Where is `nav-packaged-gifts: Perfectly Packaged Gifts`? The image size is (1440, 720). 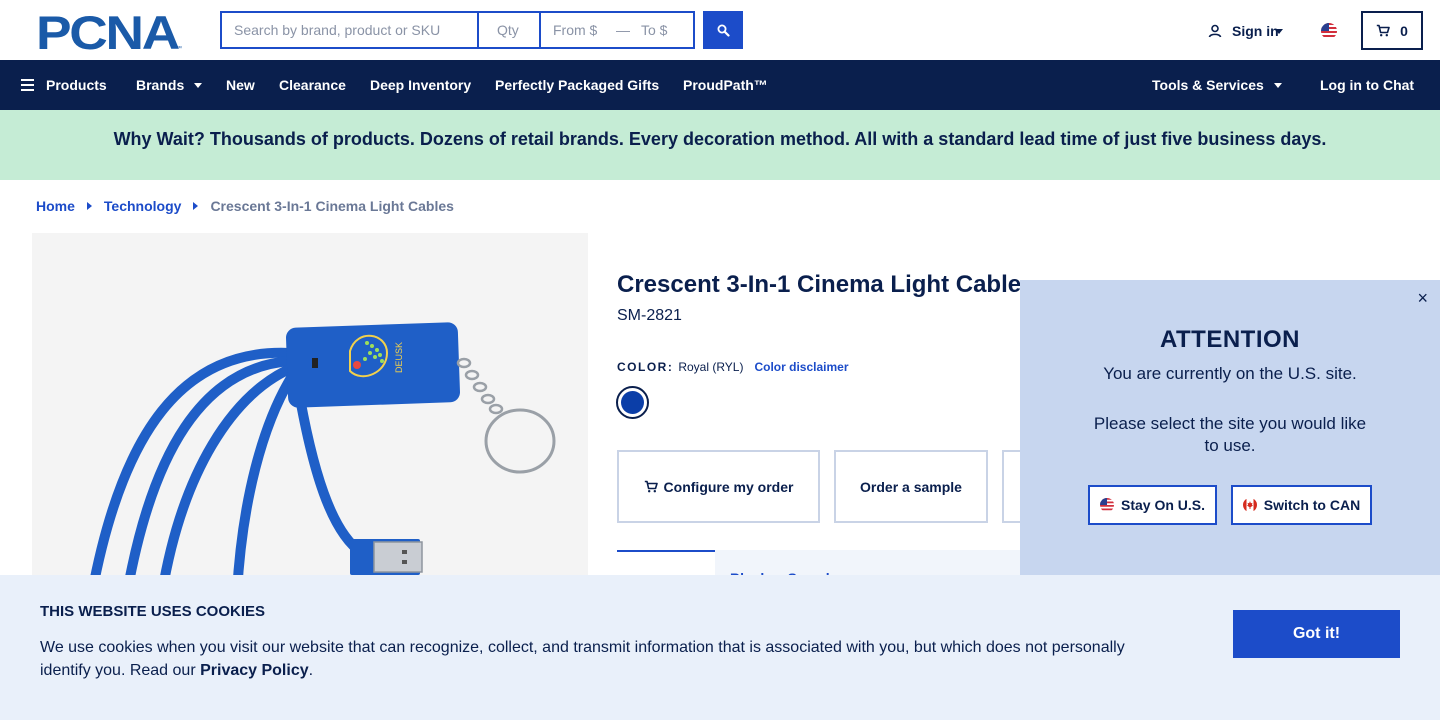 nav-packaged-gifts: Perfectly Packaged Gifts is located at coordinates (577, 85).